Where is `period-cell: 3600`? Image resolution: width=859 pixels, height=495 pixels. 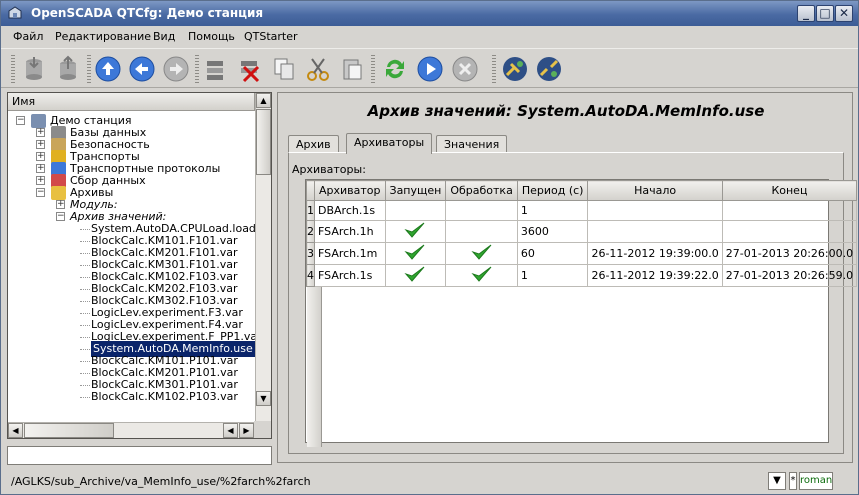 period-cell: 3600 is located at coordinates (552, 231).